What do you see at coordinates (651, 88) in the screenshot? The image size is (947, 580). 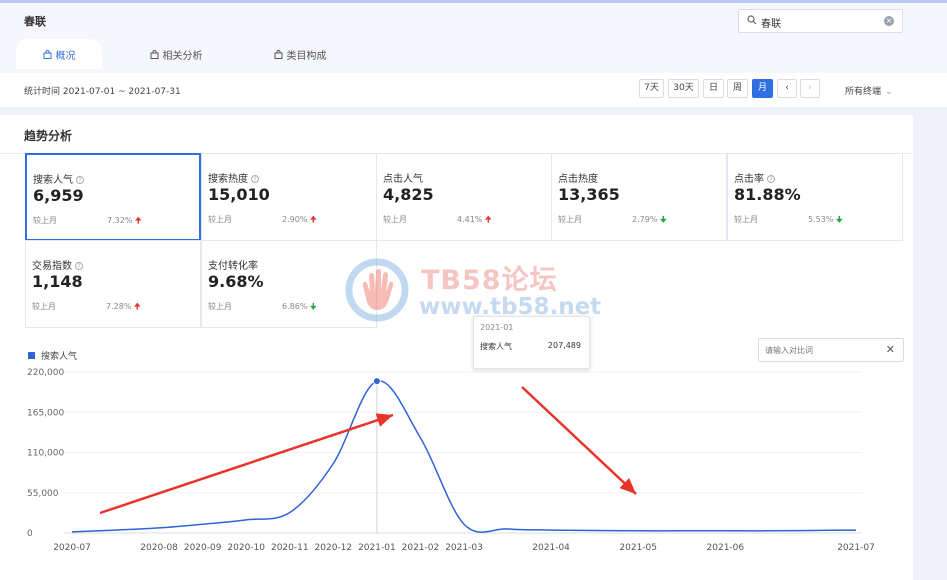 I see `period-7d-button: 7天` at bounding box center [651, 88].